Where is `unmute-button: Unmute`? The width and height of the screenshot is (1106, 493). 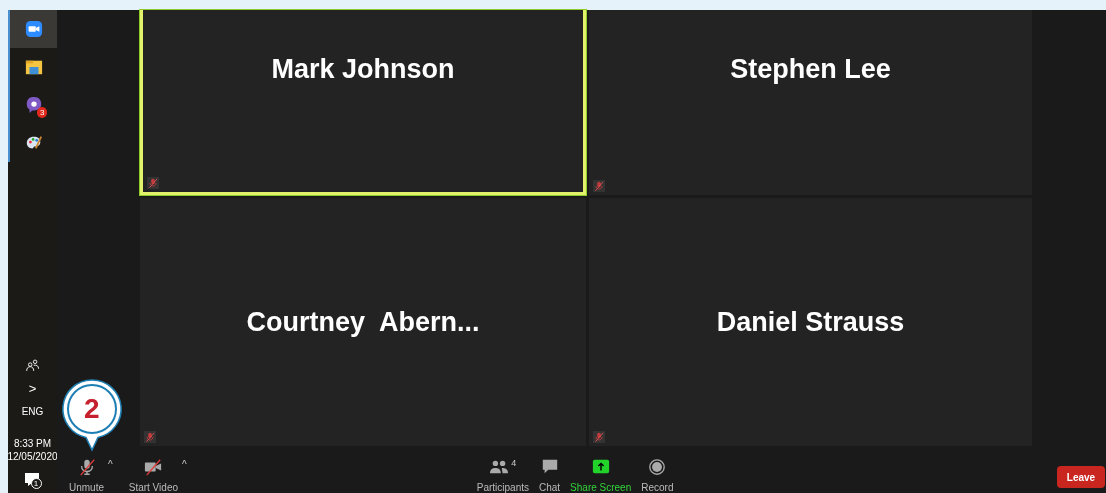 unmute-button: Unmute is located at coordinates (86, 473).